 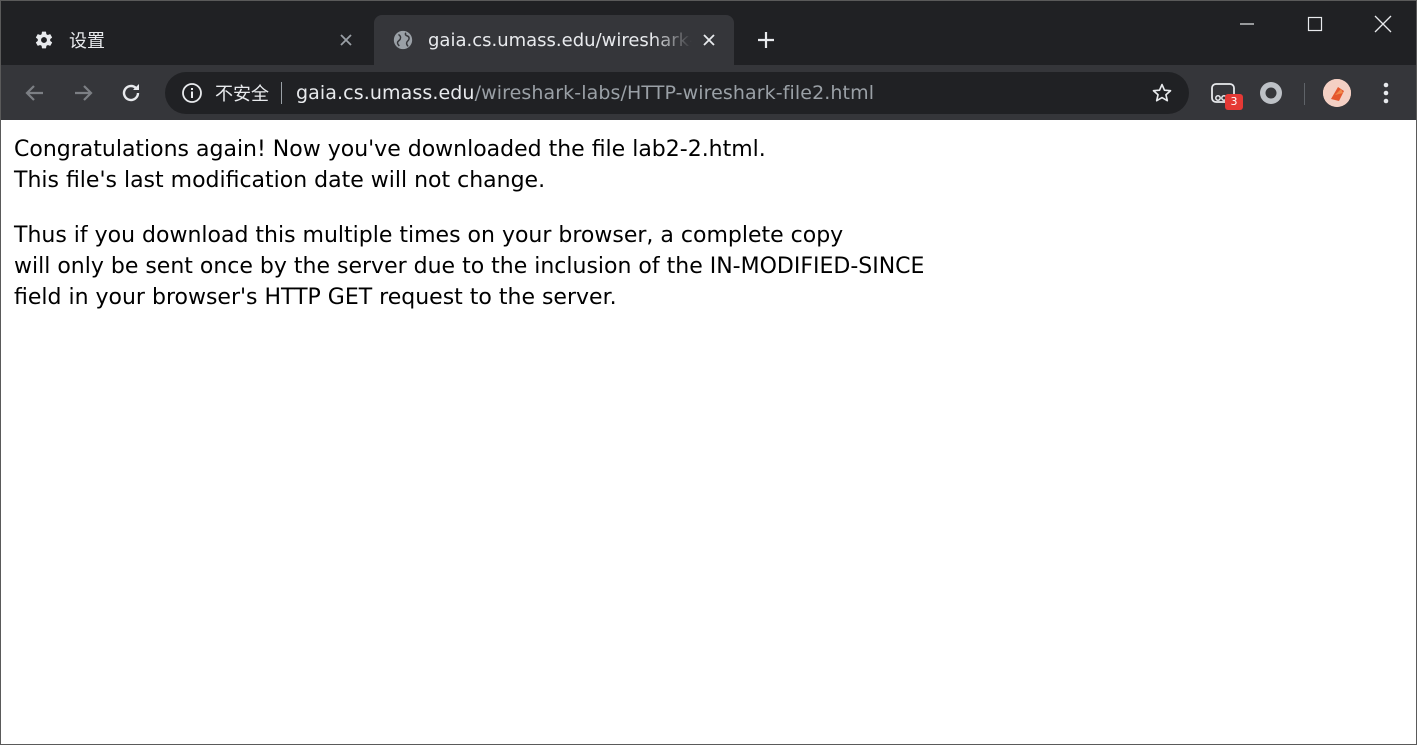 What do you see at coordinates (403, 40) in the screenshot?
I see `globe-icon` at bounding box center [403, 40].